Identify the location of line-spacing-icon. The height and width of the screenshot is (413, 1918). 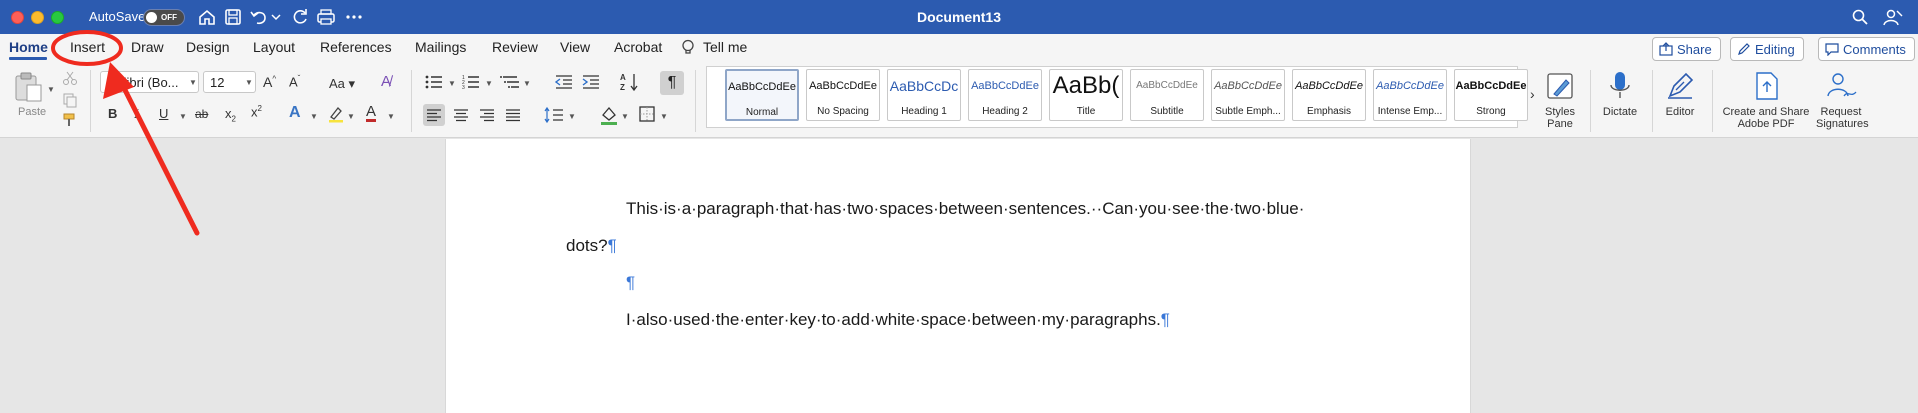
(554, 115).